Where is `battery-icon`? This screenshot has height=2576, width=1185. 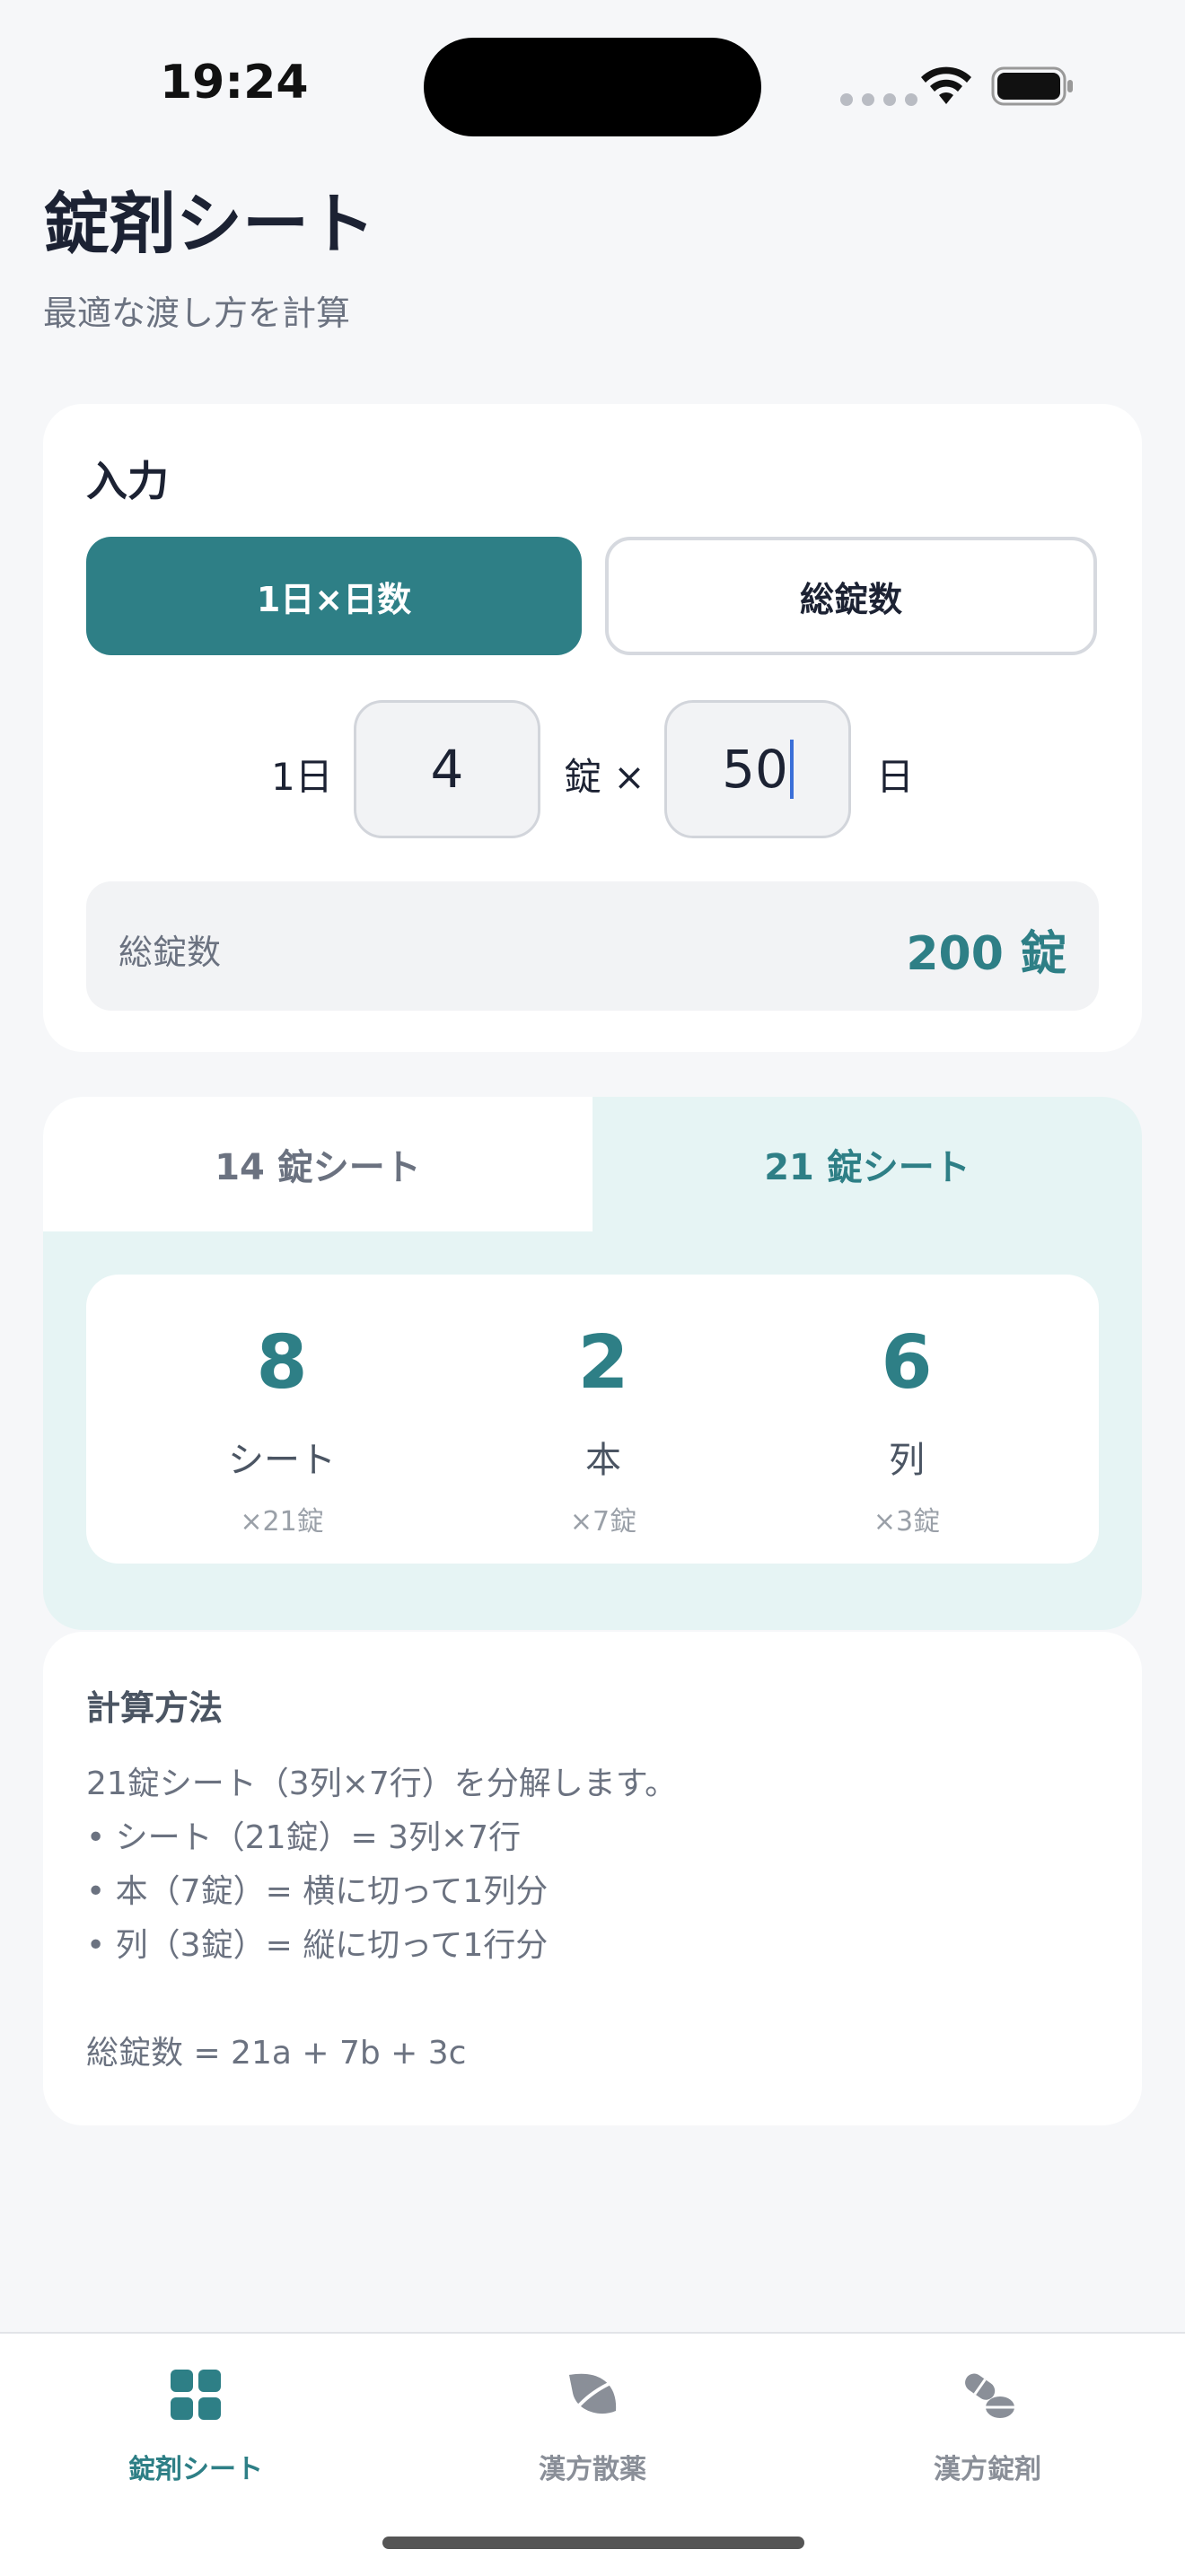 battery-icon is located at coordinates (1032, 86).